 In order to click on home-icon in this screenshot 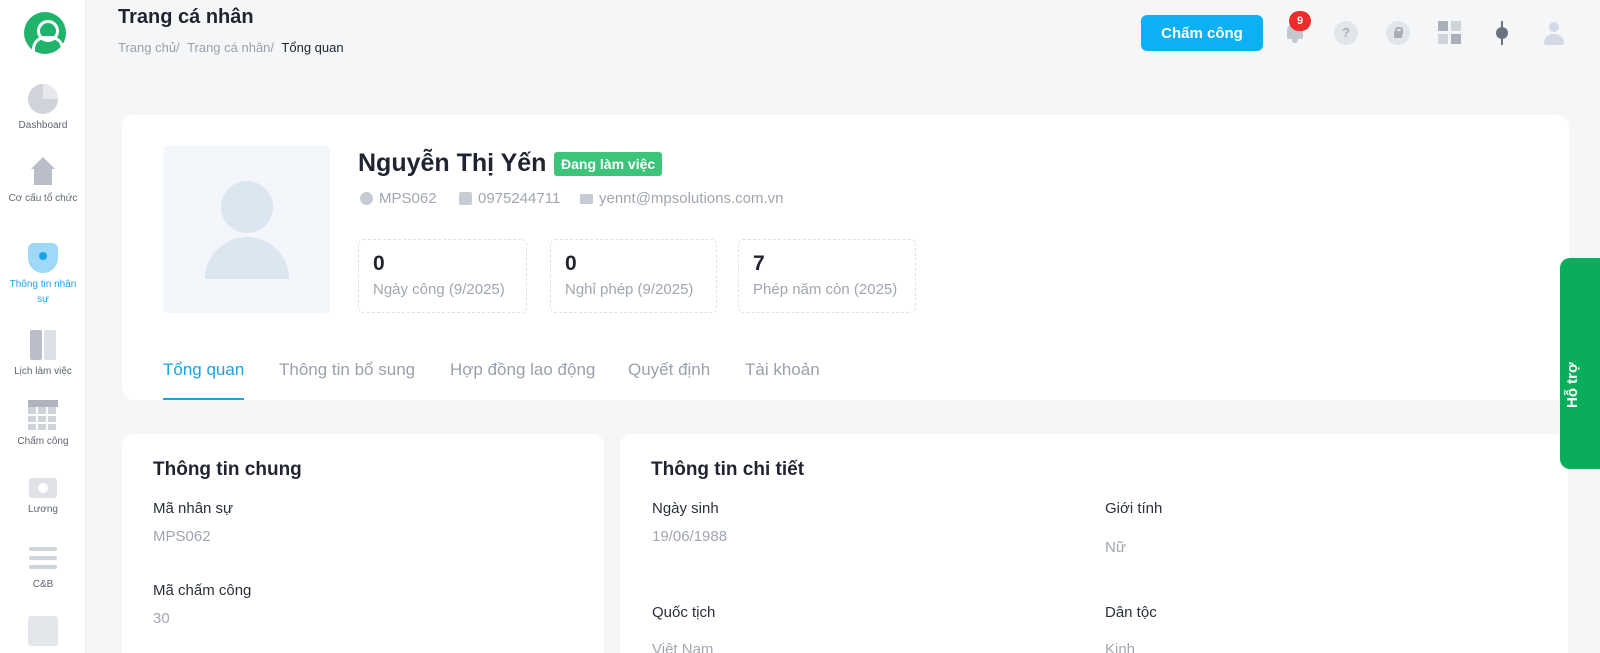, I will do `click(43, 172)`.